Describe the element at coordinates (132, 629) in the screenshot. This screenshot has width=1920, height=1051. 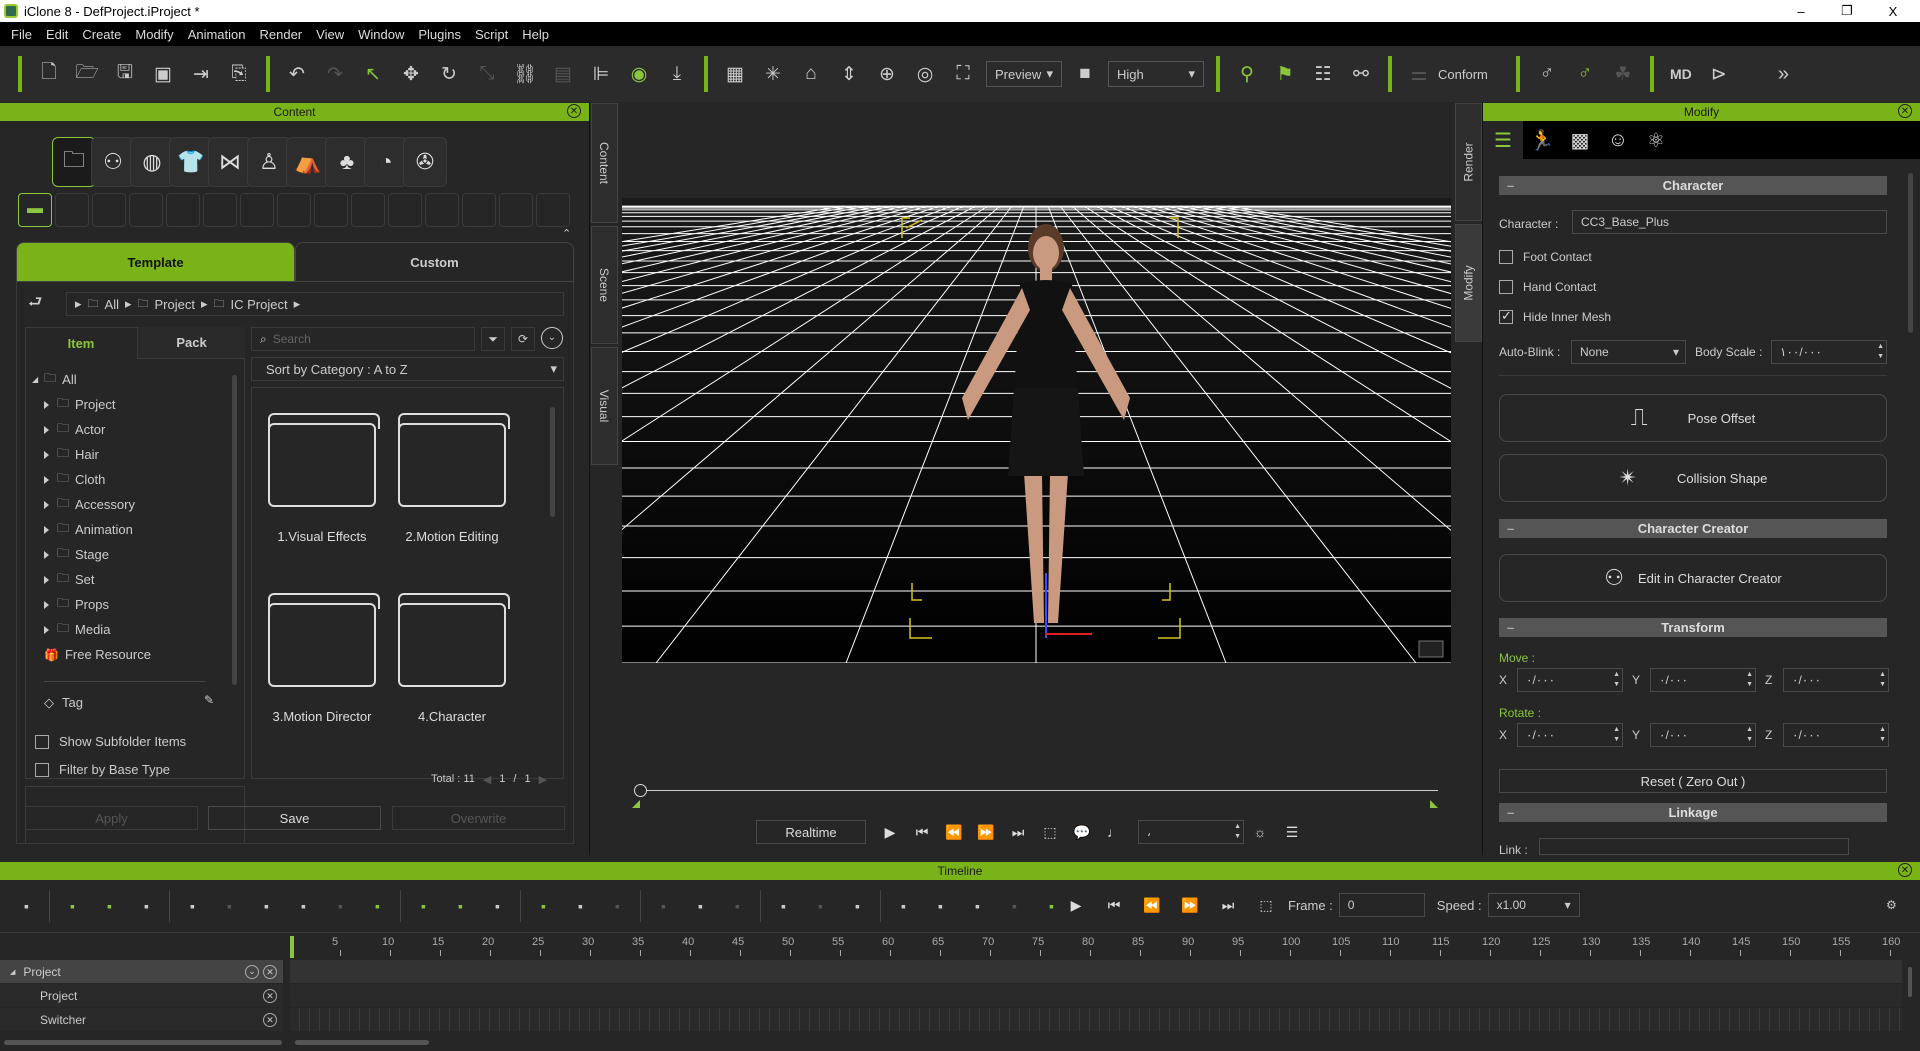
I see `tree-item-media: 🗀 Media` at that location.